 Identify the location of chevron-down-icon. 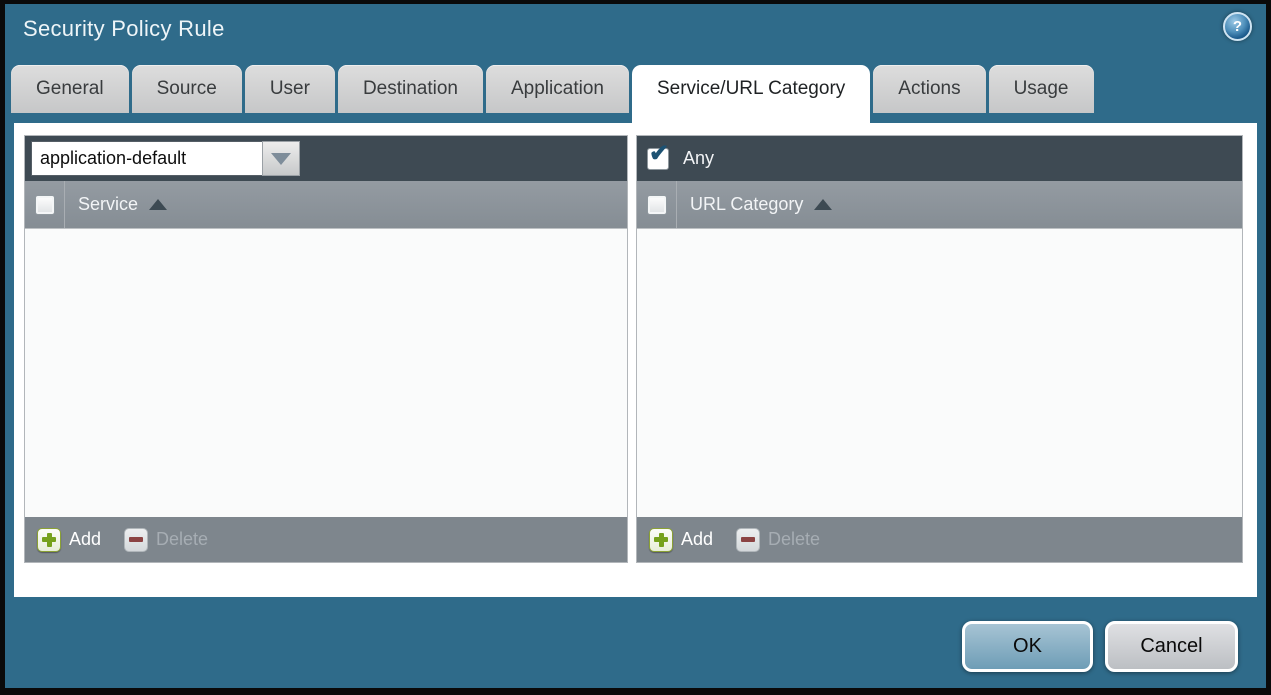
(281, 158).